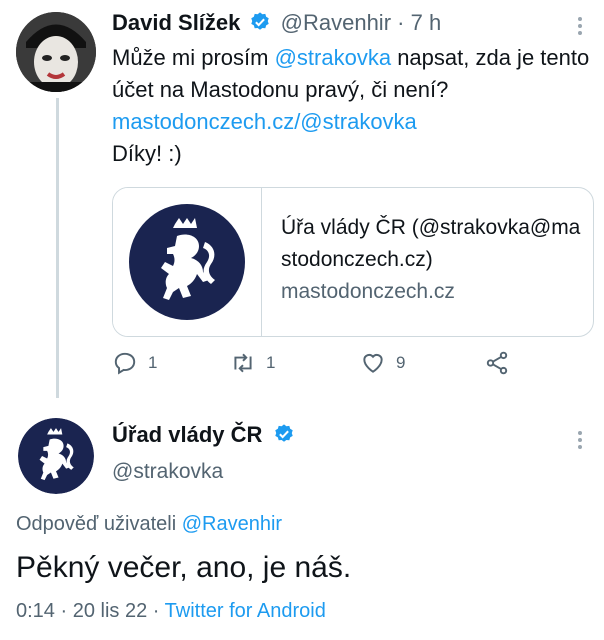 Image resolution: width=604 pixels, height=640 pixels. Describe the element at coordinates (232, 524) in the screenshot. I see `reply-to-mention: @Ravenhir` at that location.